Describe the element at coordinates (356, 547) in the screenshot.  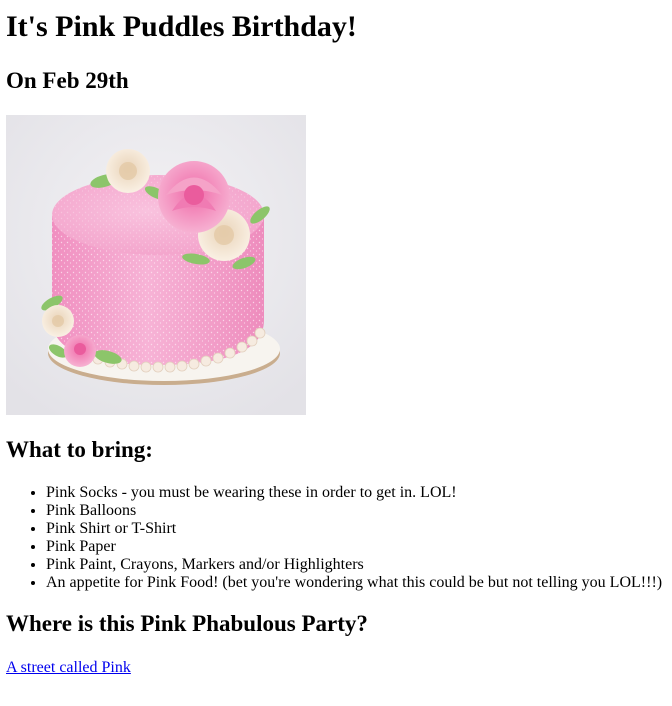
I see `list-item: Pink Paper` at that location.